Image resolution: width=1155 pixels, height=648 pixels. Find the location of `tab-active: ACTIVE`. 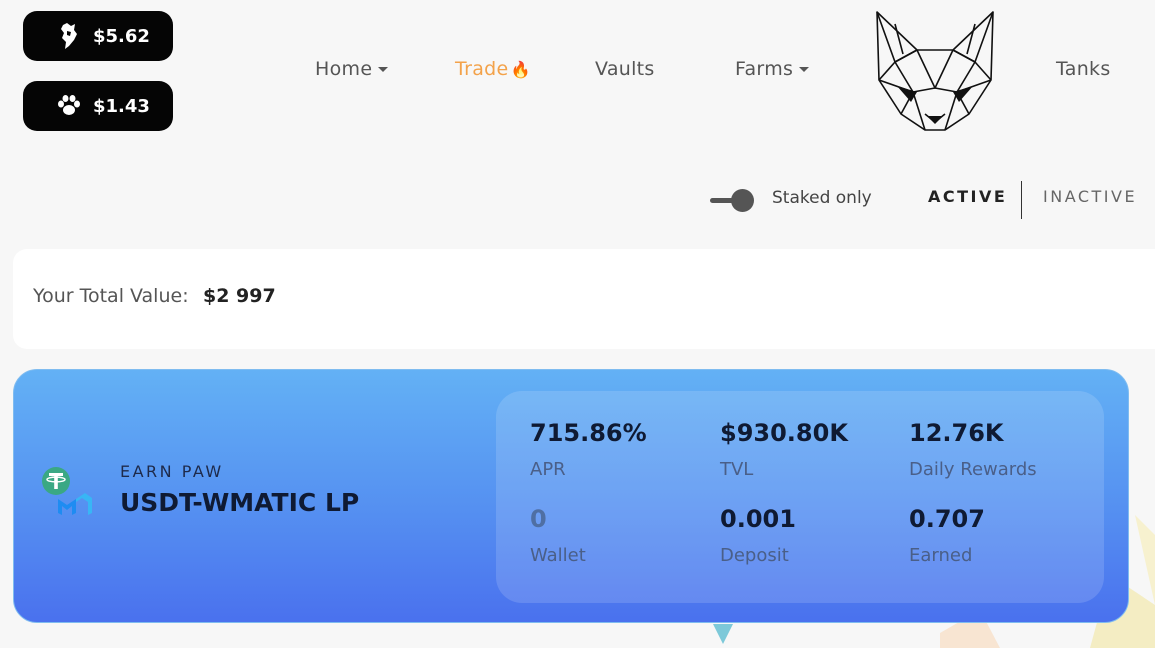

tab-active: ACTIVE is located at coordinates (967, 196).